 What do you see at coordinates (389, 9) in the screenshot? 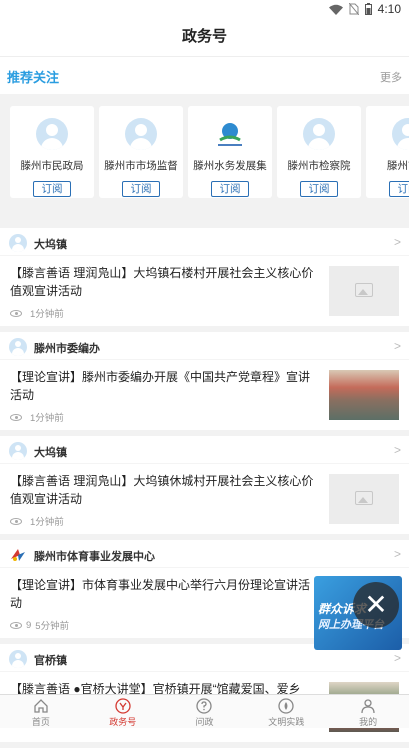
I see `status-time: 4:10` at bounding box center [389, 9].